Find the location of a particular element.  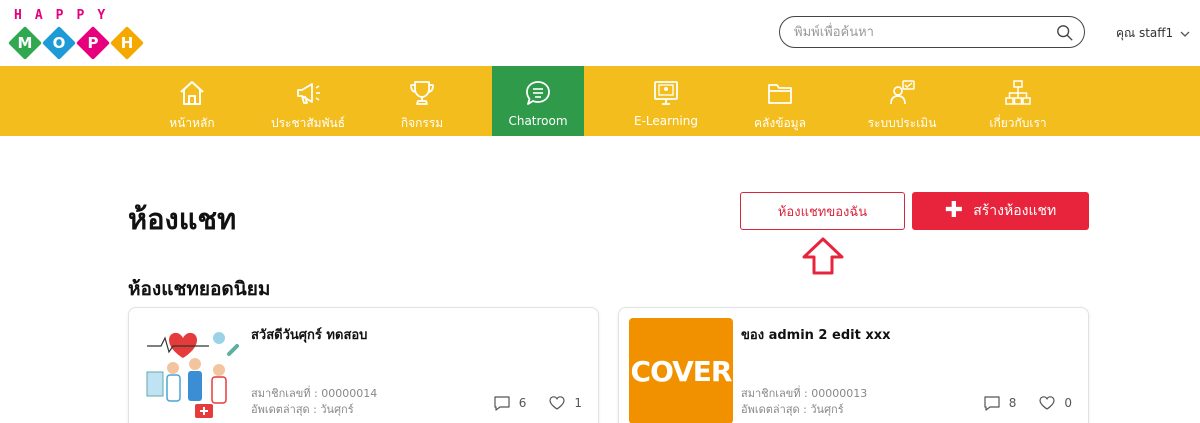

logo-letter: H is located at coordinates (18, 15).